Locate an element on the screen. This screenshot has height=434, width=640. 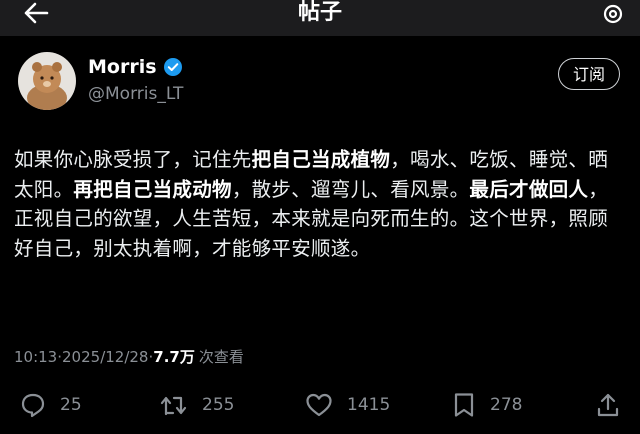
post-meta: 10:13 · 2025/12/28 · 7.7万 次查看 is located at coordinates (129, 356).